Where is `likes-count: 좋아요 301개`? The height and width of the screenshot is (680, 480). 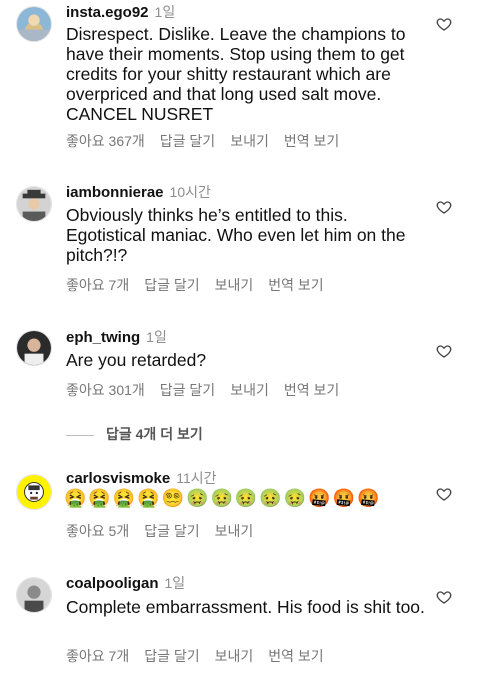
likes-count: 좋아요 301개 is located at coordinates (105, 390).